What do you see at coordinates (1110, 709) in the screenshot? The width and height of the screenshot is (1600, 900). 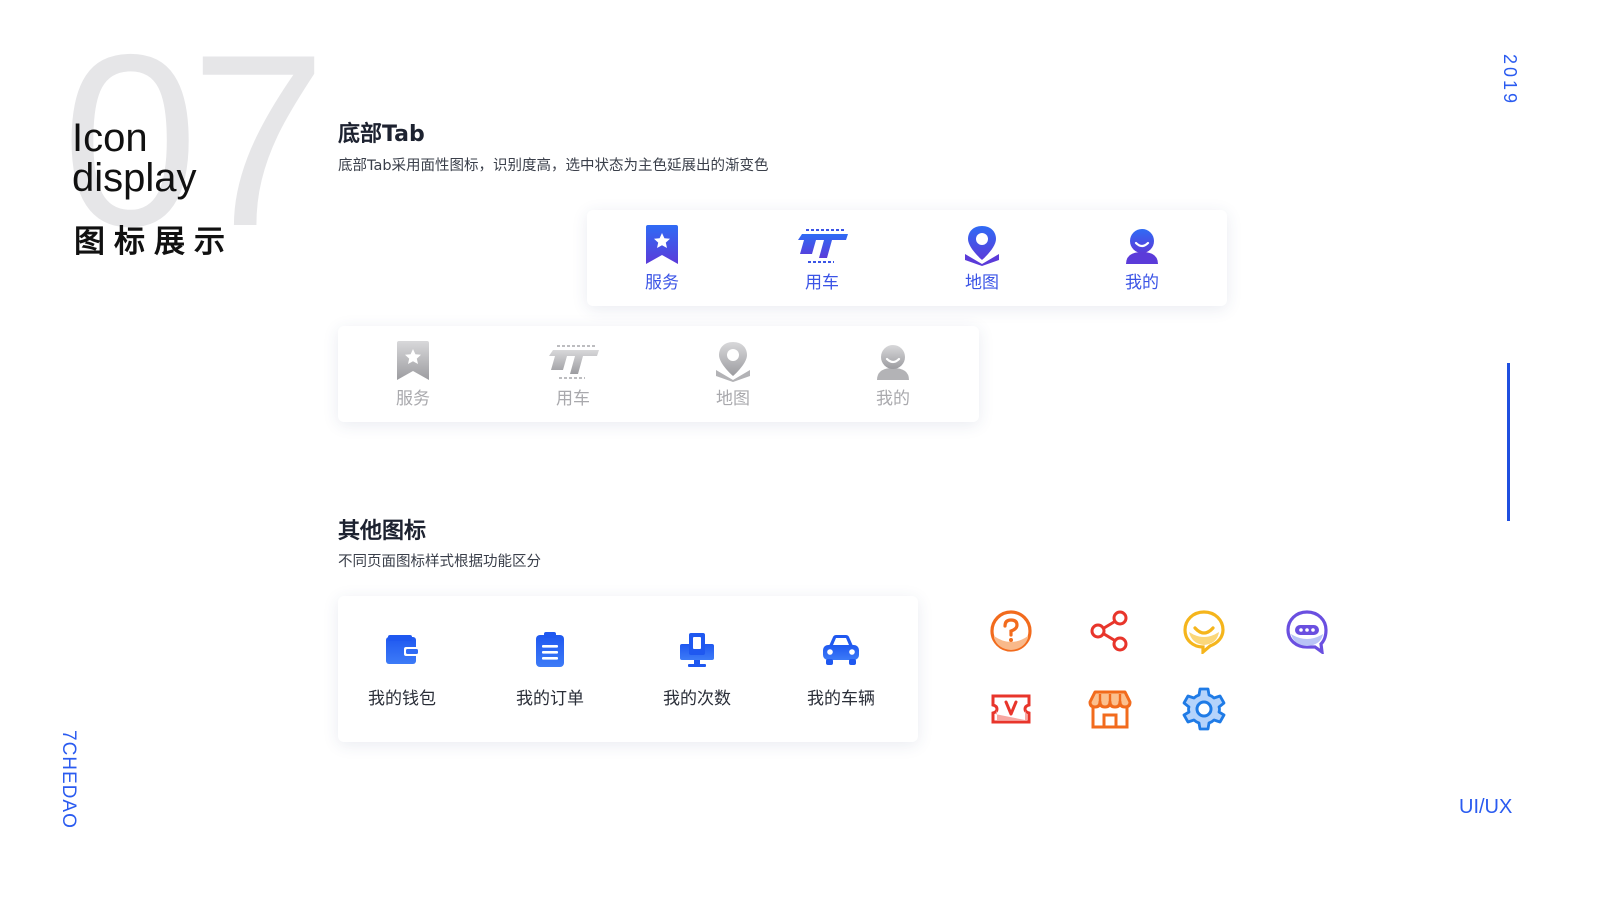 I see `store-icon` at bounding box center [1110, 709].